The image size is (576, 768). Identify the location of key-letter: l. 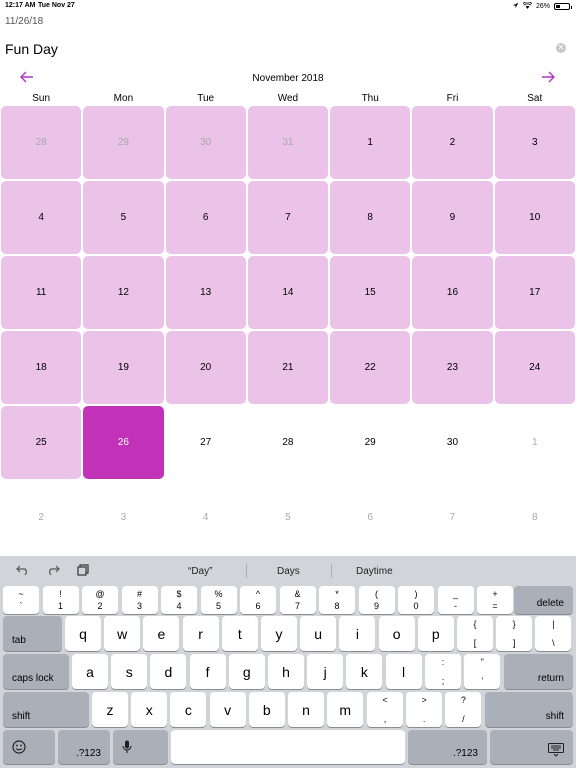
(403, 671).